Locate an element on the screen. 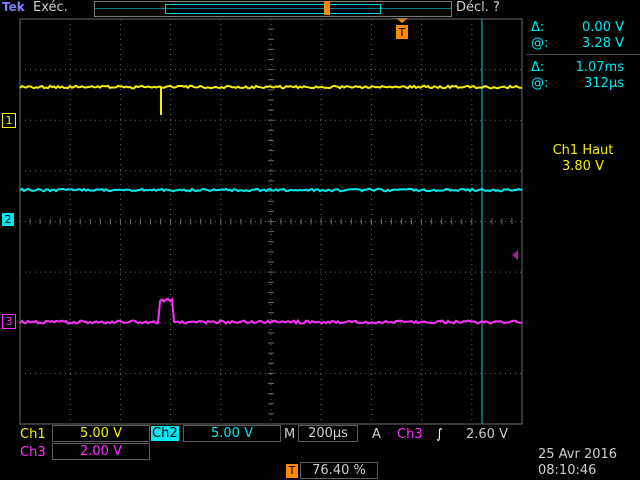 The height and width of the screenshot is (480, 640). cursor-divider is located at coordinates (583, 54).